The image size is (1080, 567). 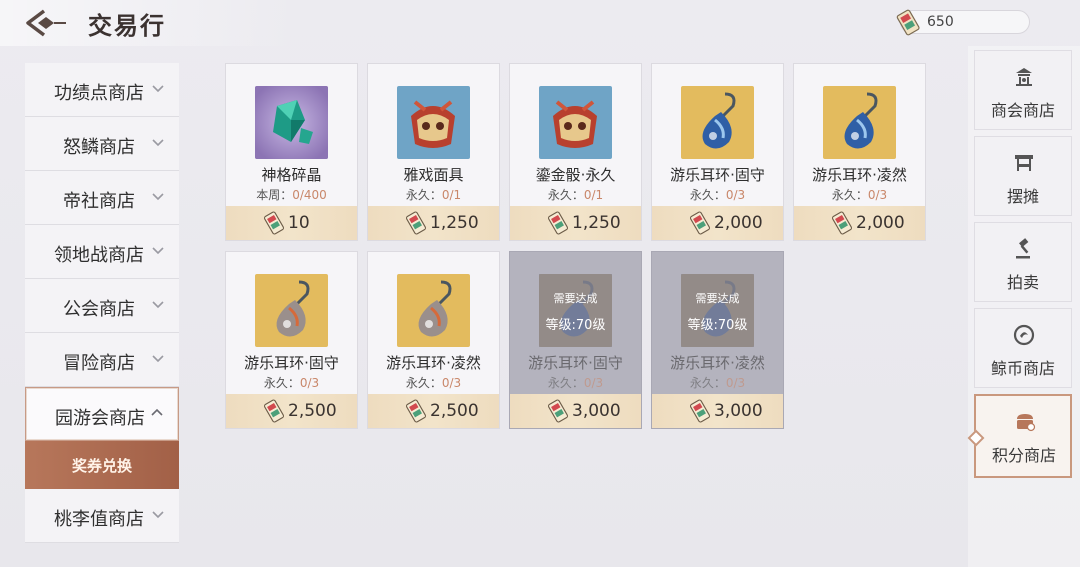 What do you see at coordinates (299, 223) in the screenshot?
I see `item-price: 10` at bounding box center [299, 223].